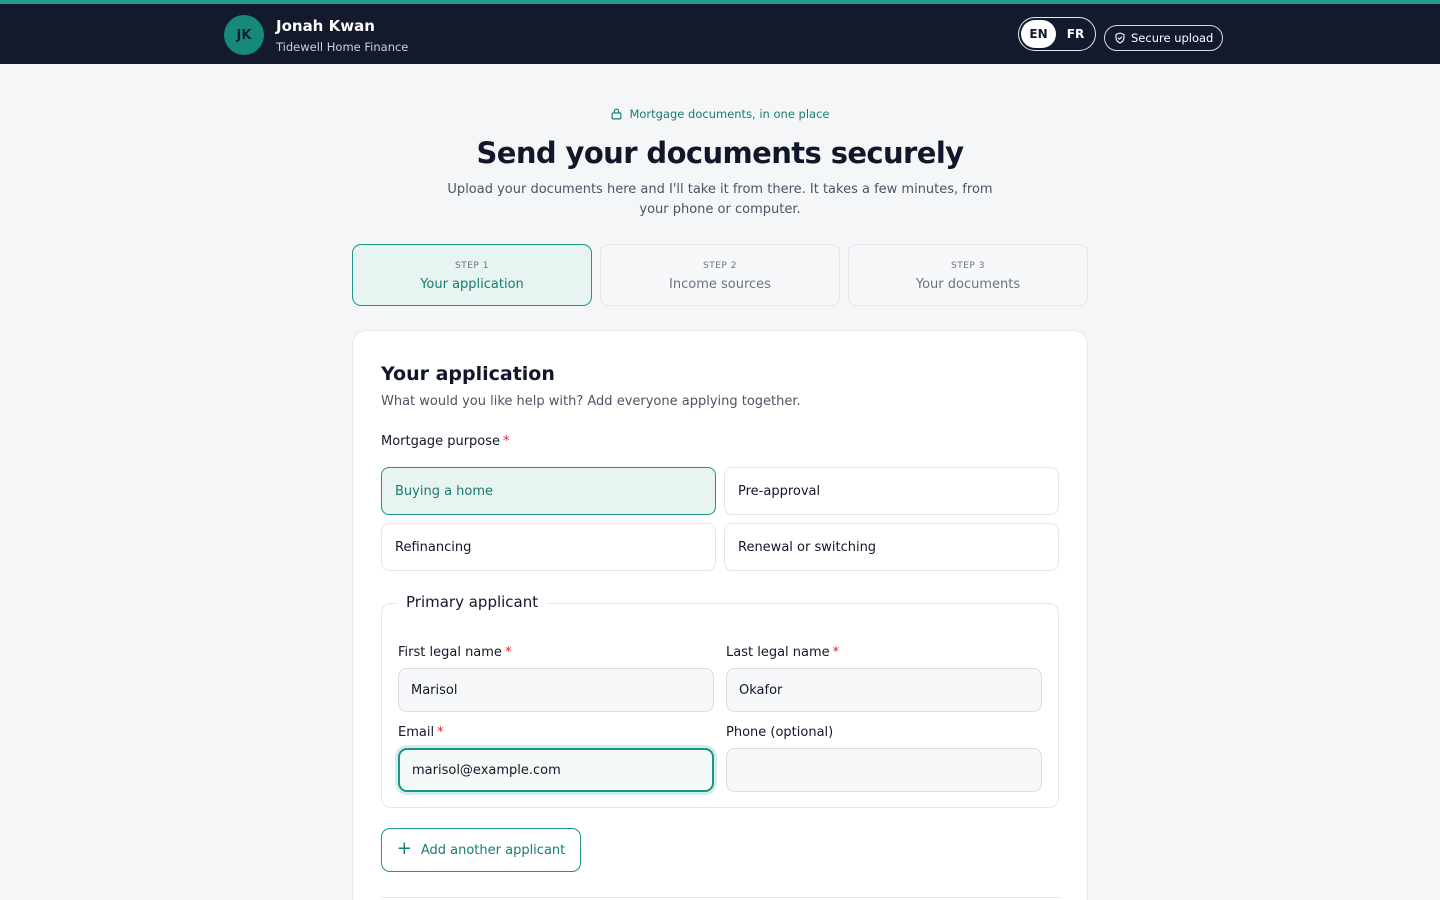 Image resolution: width=1440 pixels, height=900 pixels. What do you see at coordinates (472, 284) in the screenshot?
I see `step-label: Your application` at bounding box center [472, 284].